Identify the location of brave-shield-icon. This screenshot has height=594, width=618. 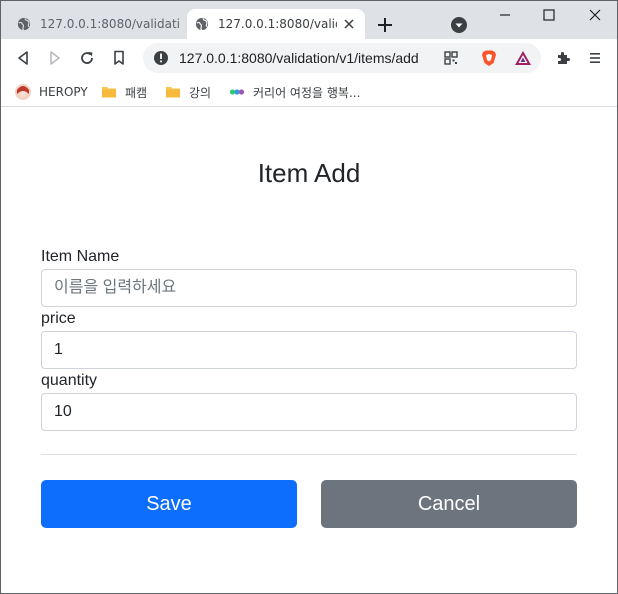
(489, 58).